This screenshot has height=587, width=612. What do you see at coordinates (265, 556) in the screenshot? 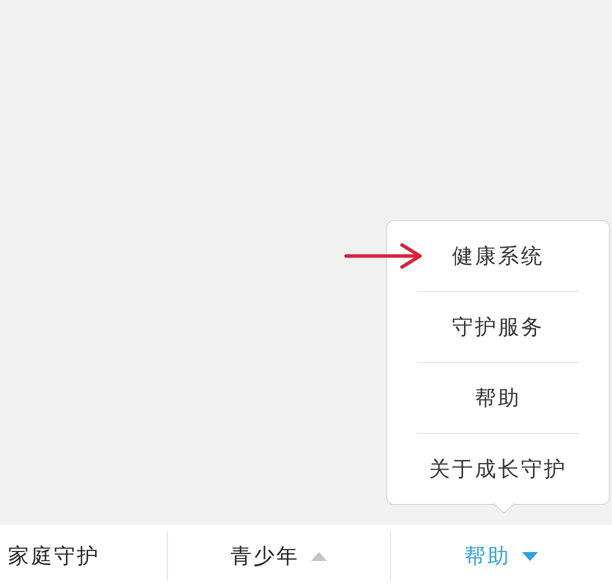
I see `tab-label: 青少年` at bounding box center [265, 556].